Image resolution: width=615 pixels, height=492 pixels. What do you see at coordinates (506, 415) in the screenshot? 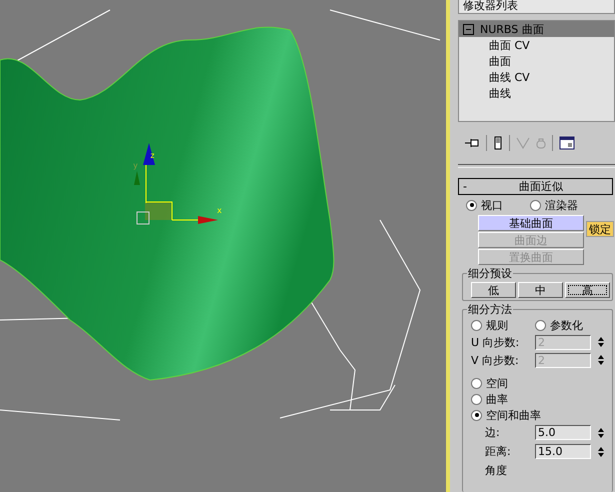
I see `radio-button: 空间和曲率` at bounding box center [506, 415].